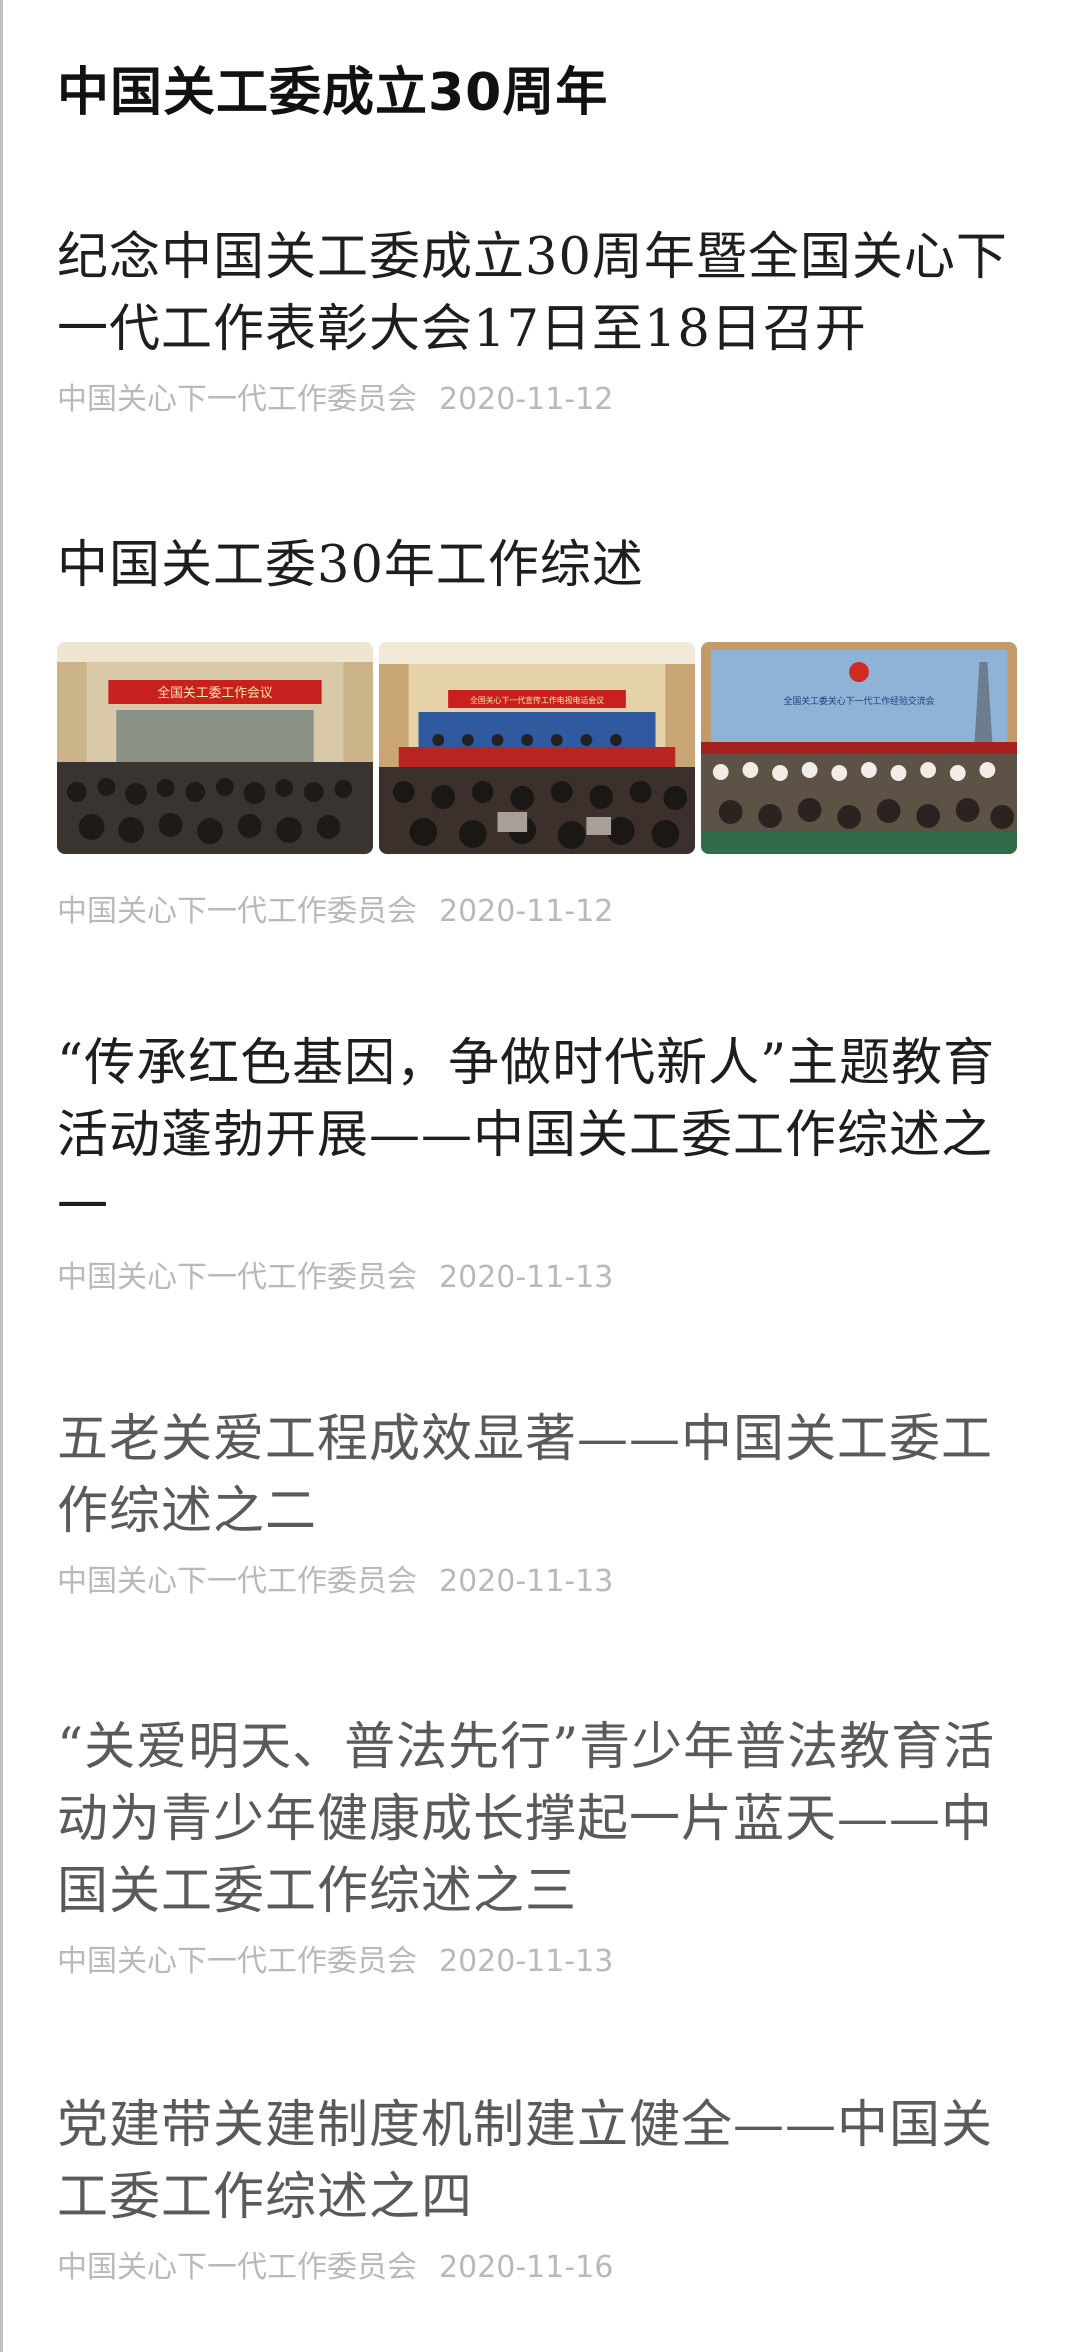 Image resolution: width=1080 pixels, height=2352 pixels. I want to click on article-image-2: 全国关心下一代宣传工作电视电话会议, so click(537, 748).